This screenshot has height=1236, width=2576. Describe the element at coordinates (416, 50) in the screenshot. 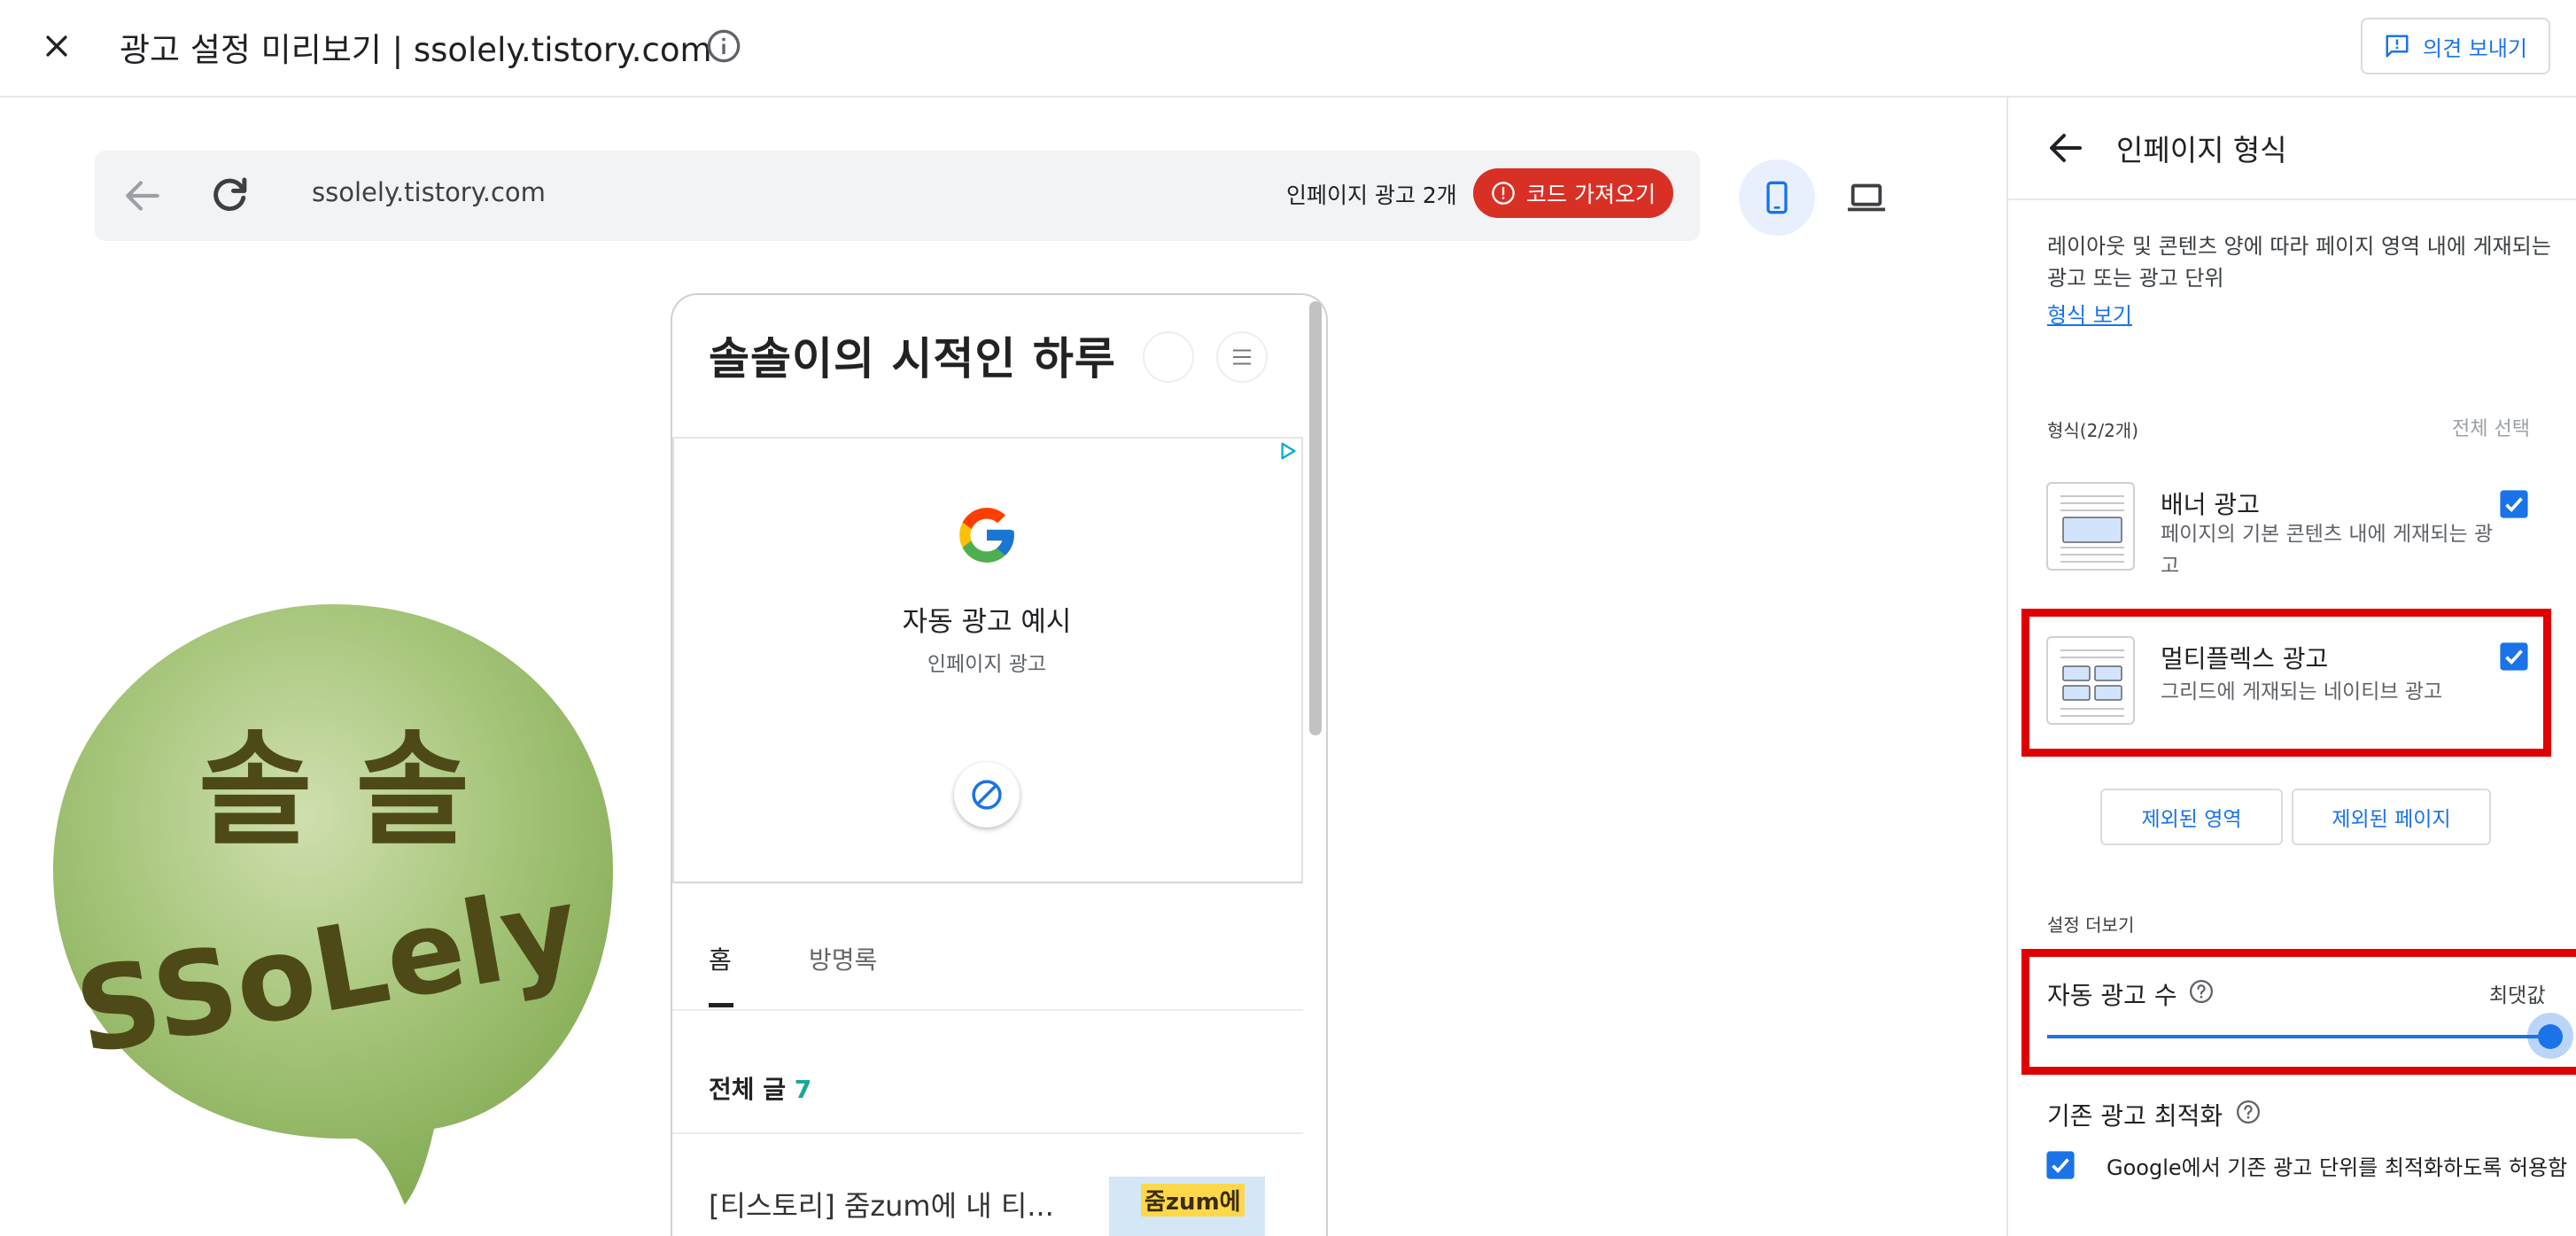

I see `page-title: 광고 설정 미리보기 | ssolely.tistory.com` at that location.